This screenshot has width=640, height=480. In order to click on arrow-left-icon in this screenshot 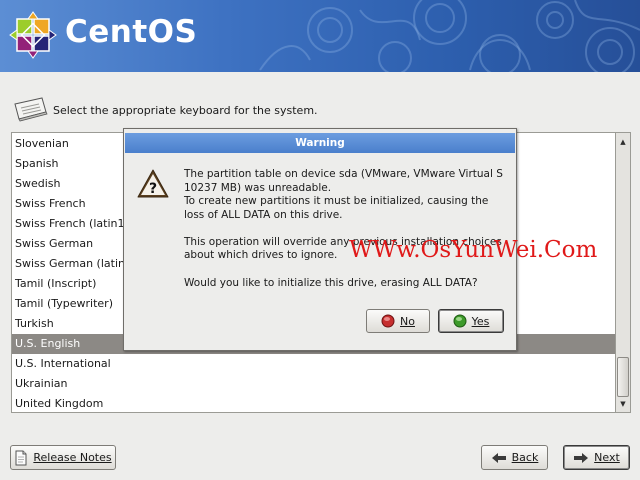, I will do `click(499, 458)`.